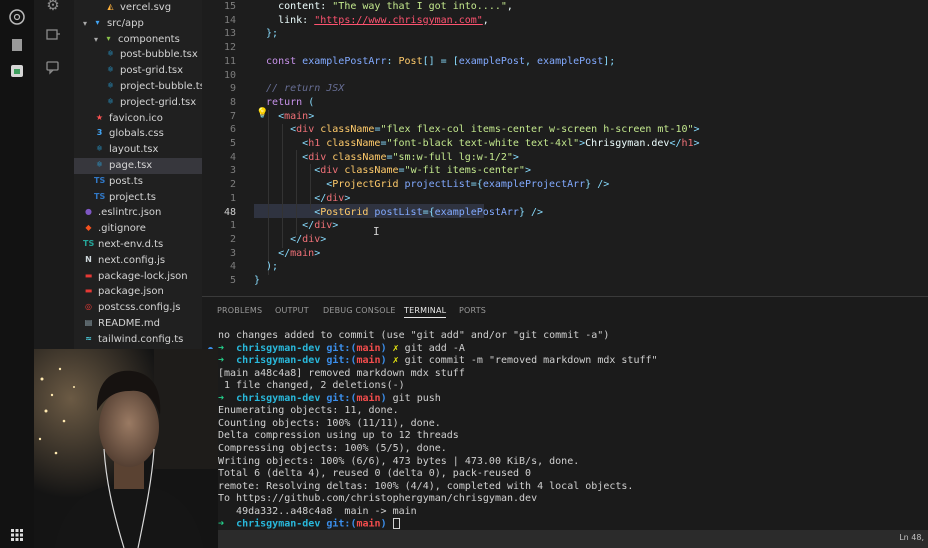  I want to click on file-tree-label: globals.css, so click(136, 134).